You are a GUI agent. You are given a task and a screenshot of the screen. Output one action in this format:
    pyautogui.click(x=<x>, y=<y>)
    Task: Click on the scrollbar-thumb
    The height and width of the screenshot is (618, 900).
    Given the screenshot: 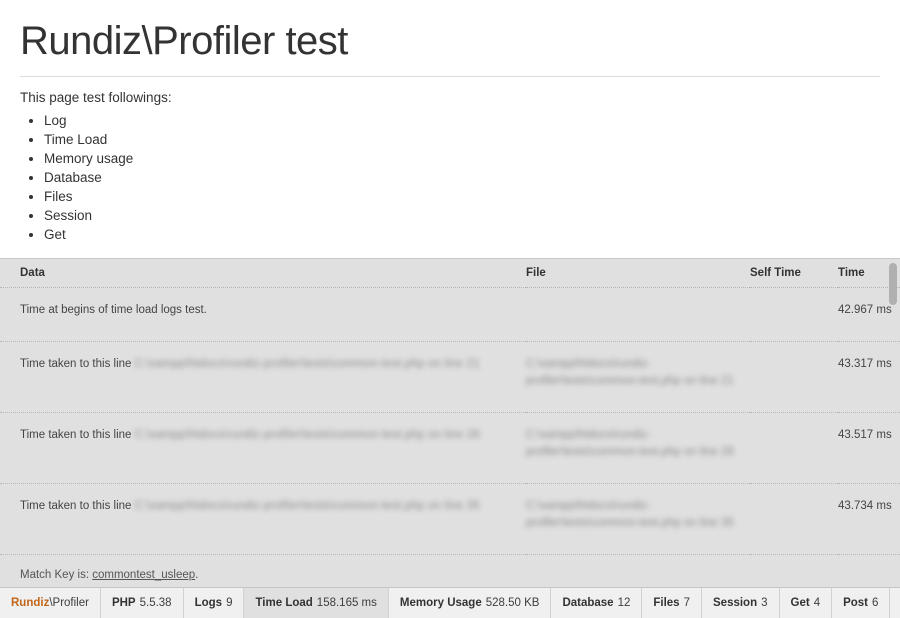 What is the action you would take?
    pyautogui.click(x=893, y=284)
    